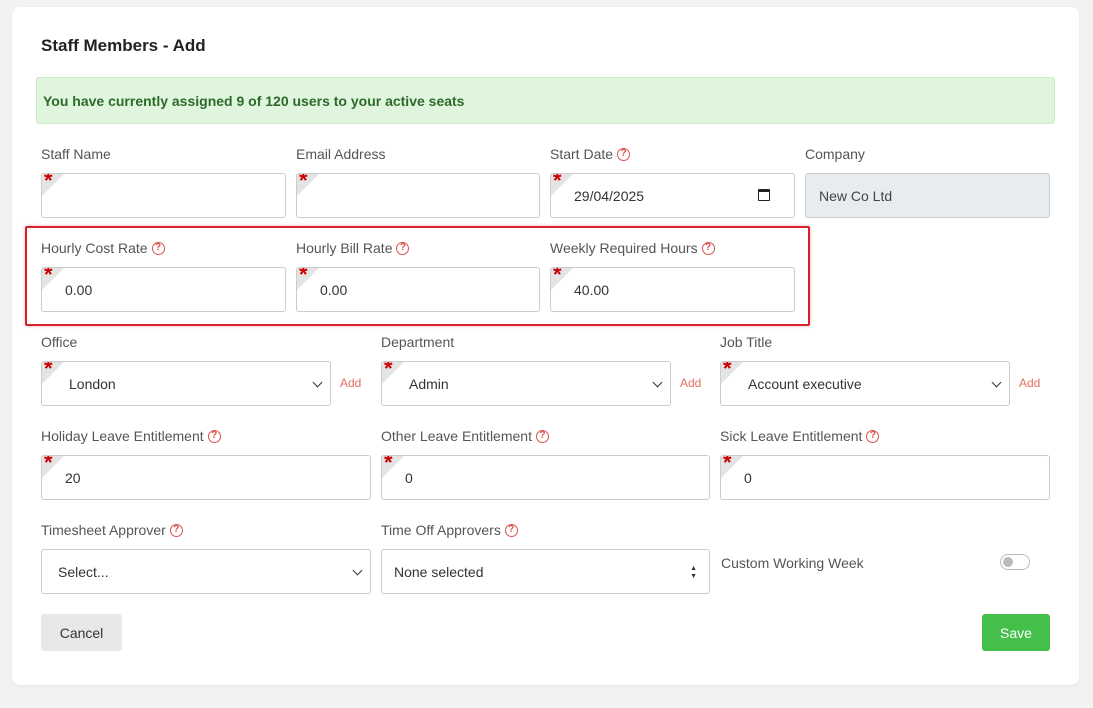 The width and height of the screenshot is (1093, 708). I want to click on company-label: Company, so click(835, 154).